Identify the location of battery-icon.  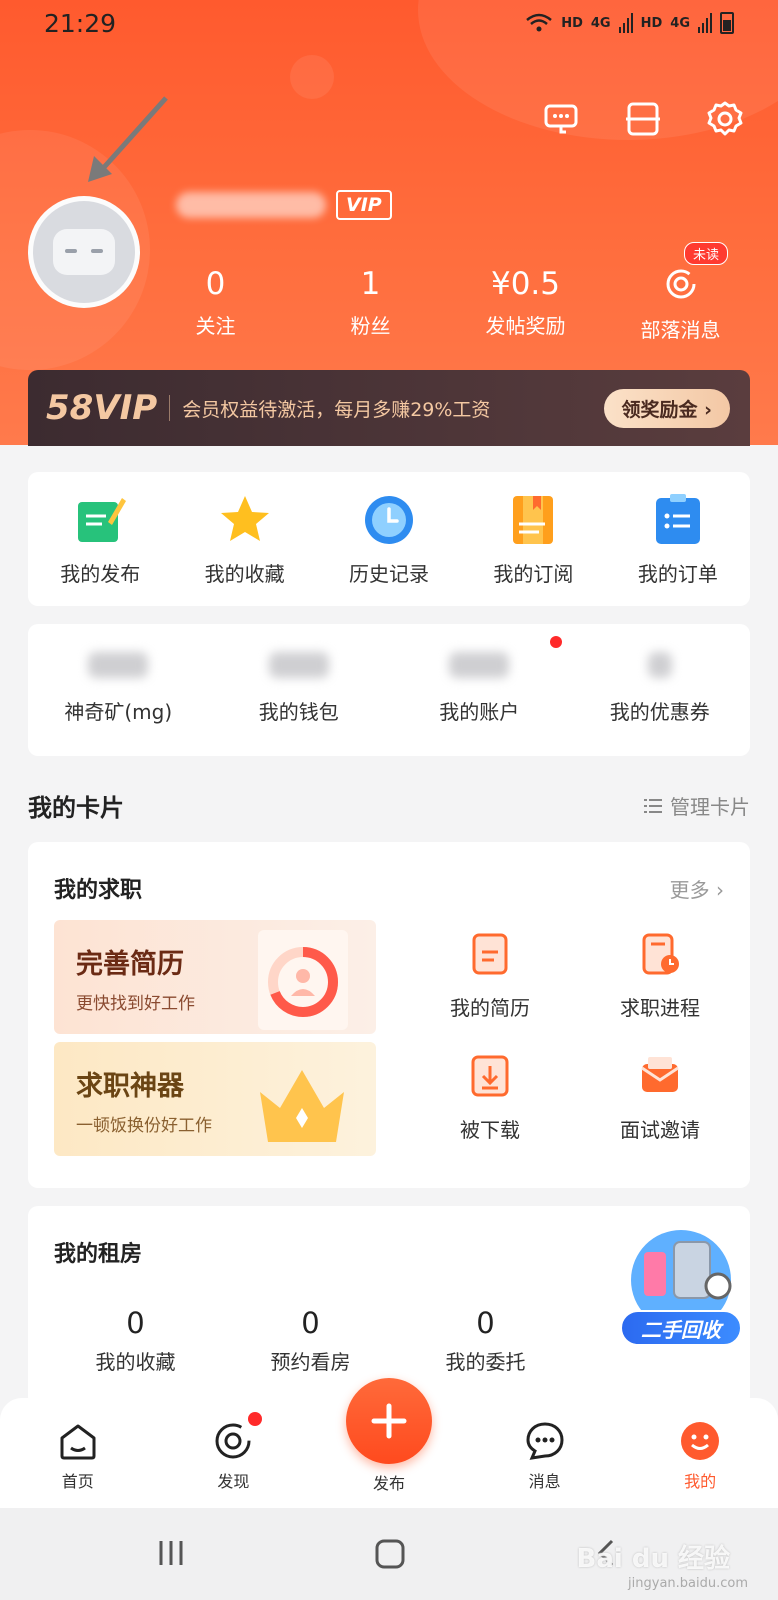
(727, 23).